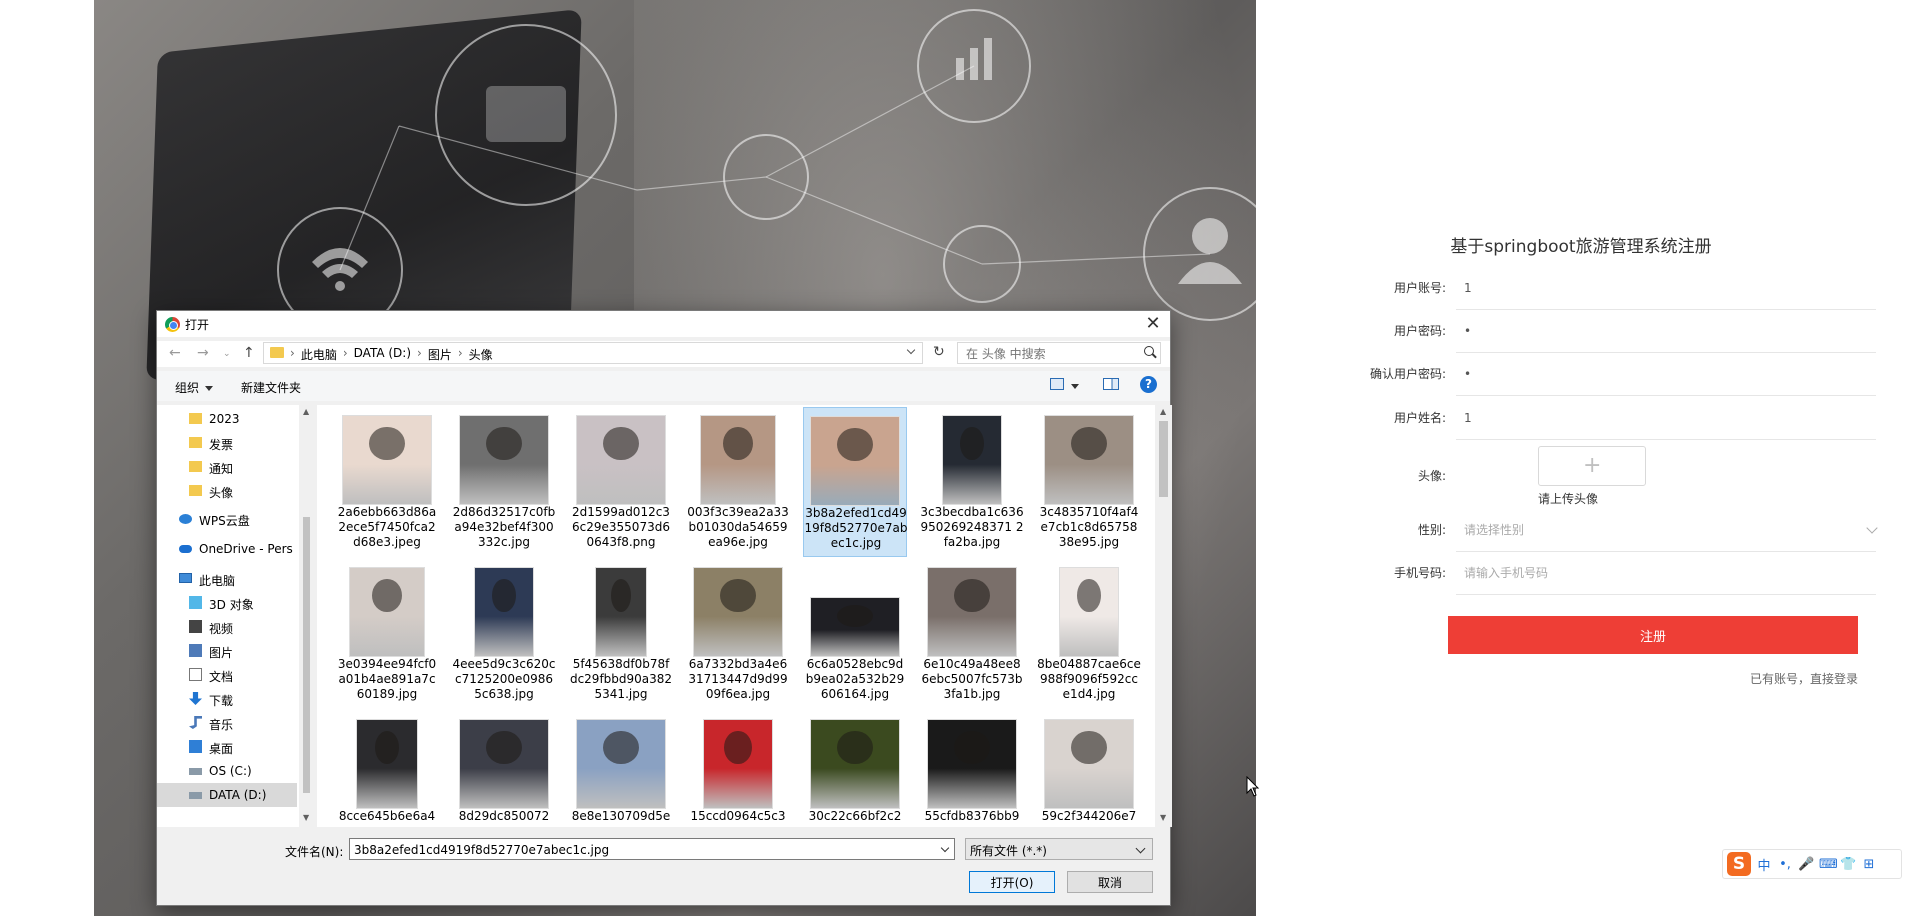  Describe the element at coordinates (227, 723) in the screenshot. I see `nav-item: 音乐` at that location.